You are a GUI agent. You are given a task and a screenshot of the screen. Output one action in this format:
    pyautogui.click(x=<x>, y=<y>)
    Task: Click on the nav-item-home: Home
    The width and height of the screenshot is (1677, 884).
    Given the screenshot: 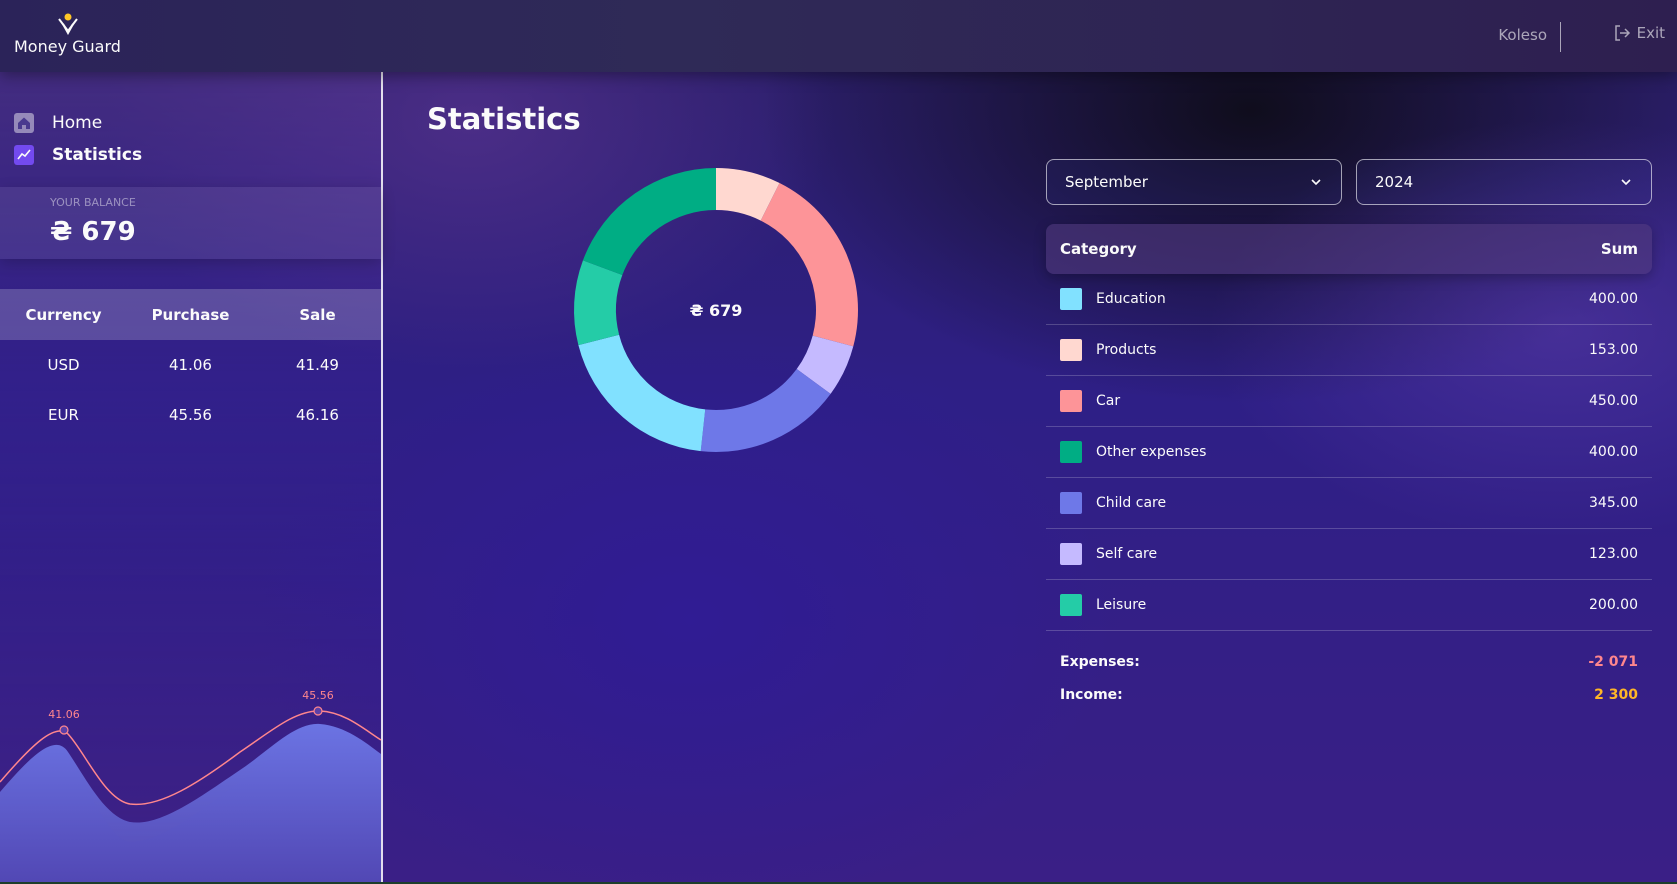 What is the action you would take?
    pyautogui.click(x=78, y=123)
    